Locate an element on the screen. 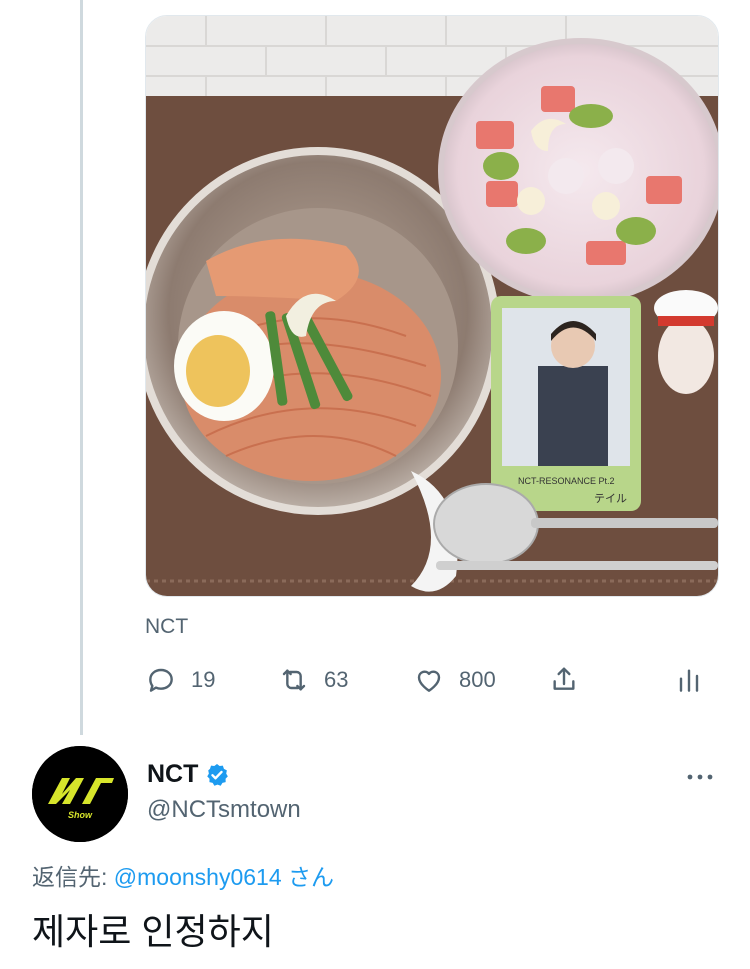 This screenshot has width=750, height=969. reply-button: 19 is located at coordinates (180, 680).